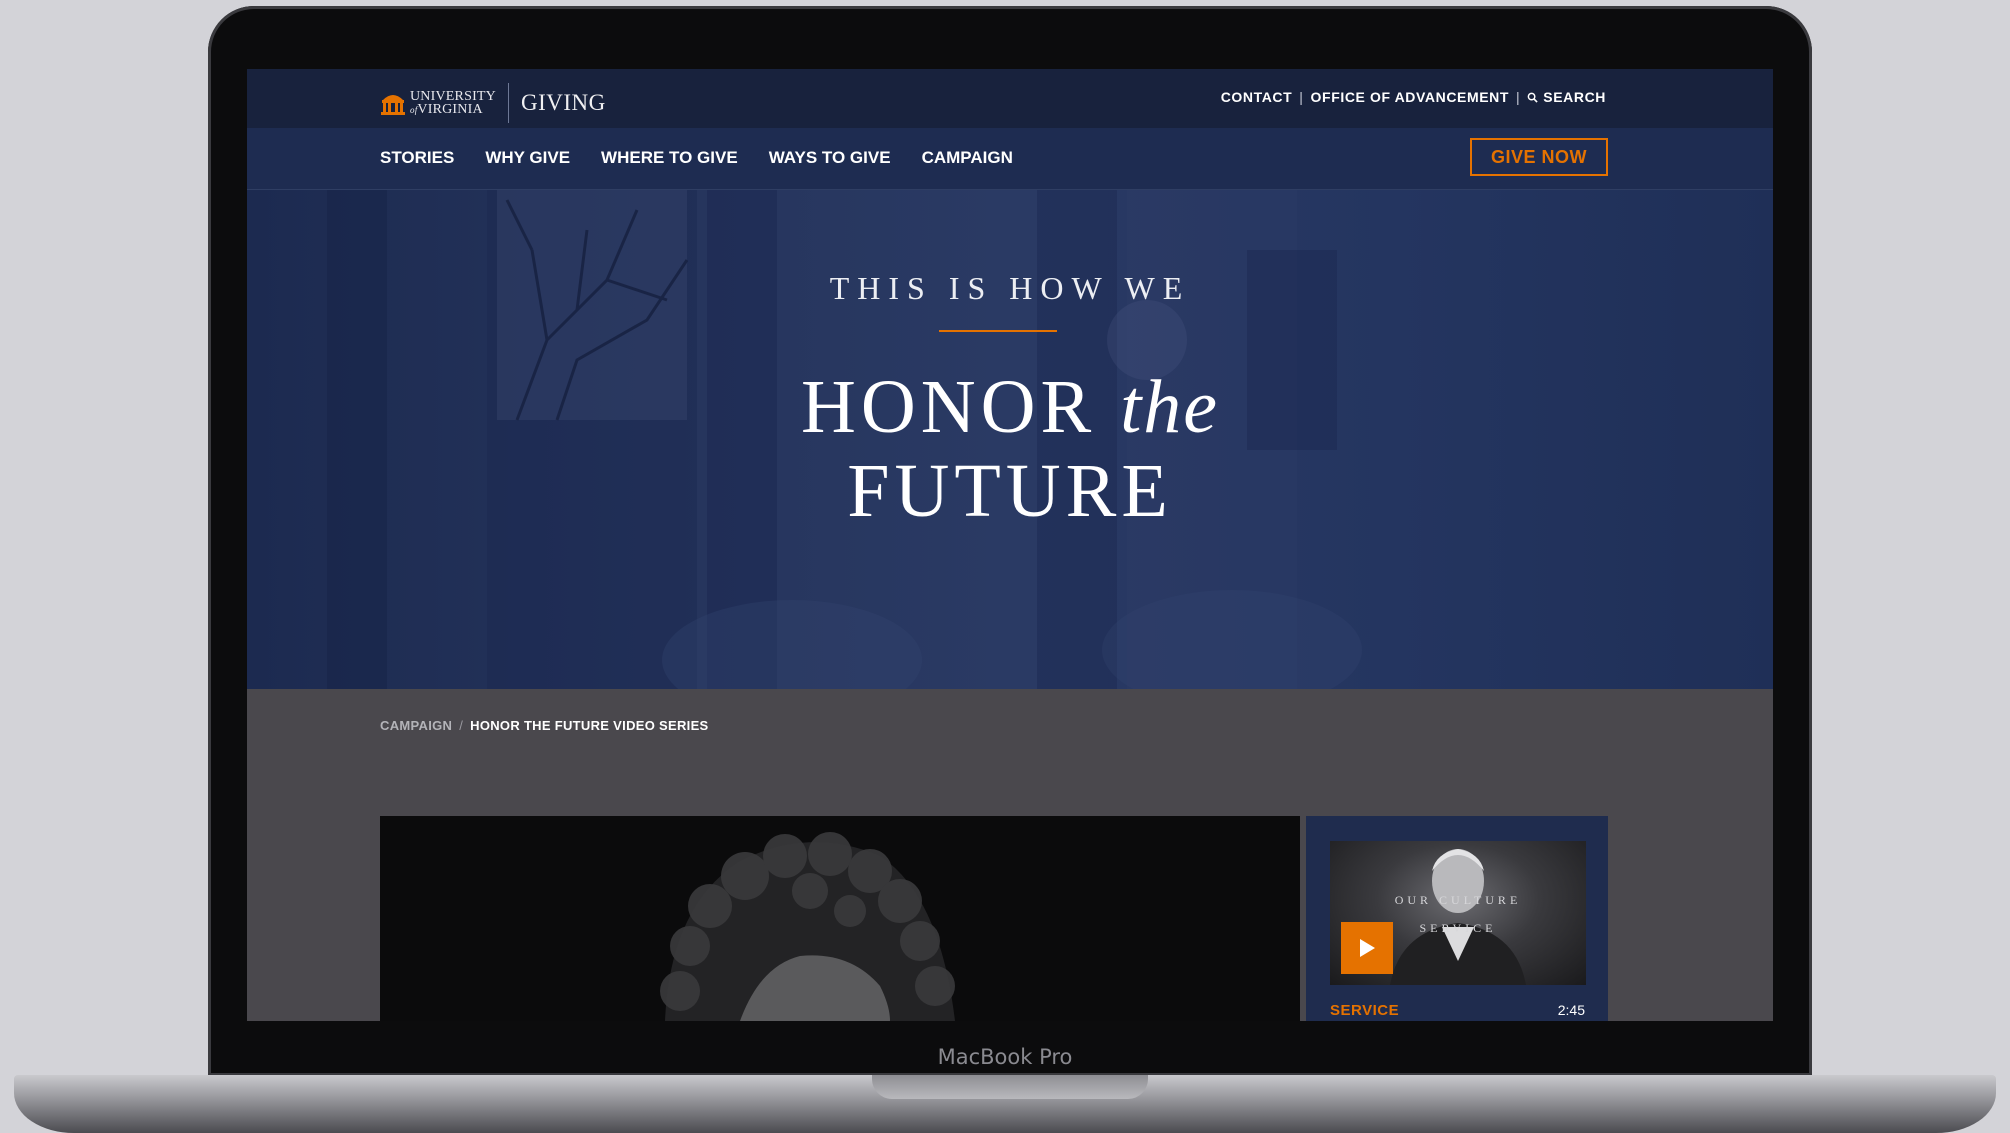  Describe the element at coordinates (669, 158) in the screenshot. I see `nav-item-where-to-give: WHERE TO GIVE` at that location.